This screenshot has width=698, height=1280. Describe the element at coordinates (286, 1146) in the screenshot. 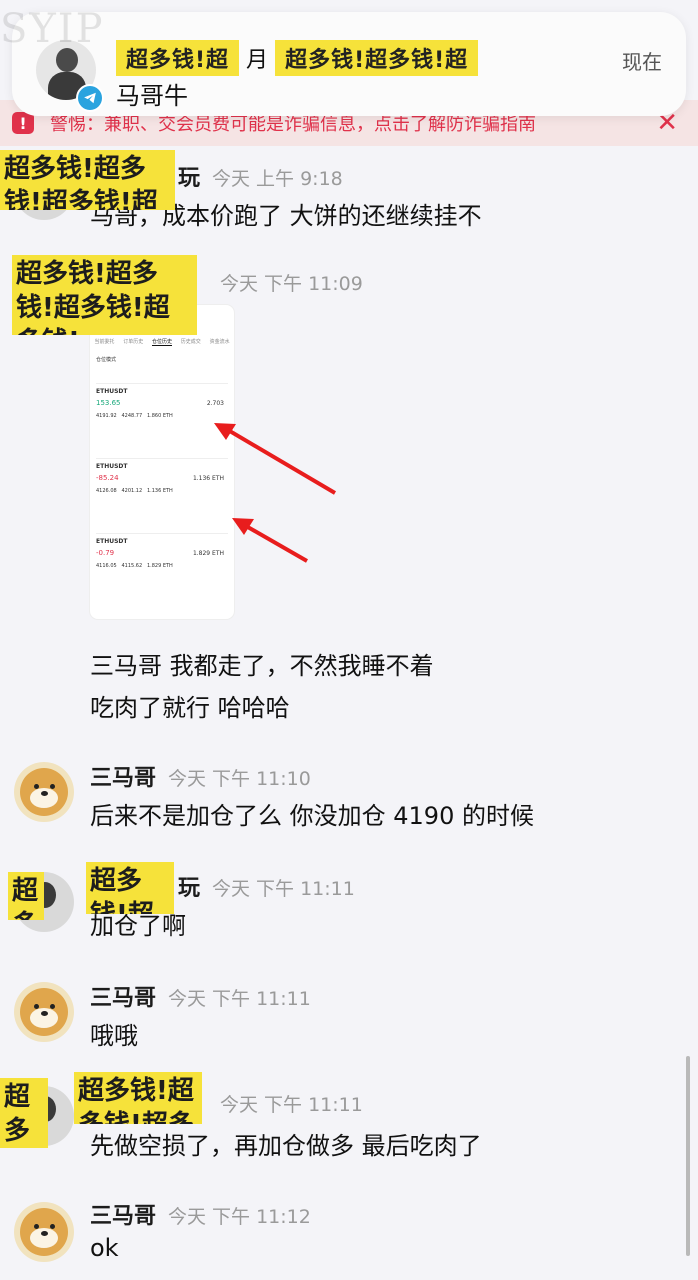

I see `message-text: 先做空损了，再加仓做多 最后吃肉了` at that location.